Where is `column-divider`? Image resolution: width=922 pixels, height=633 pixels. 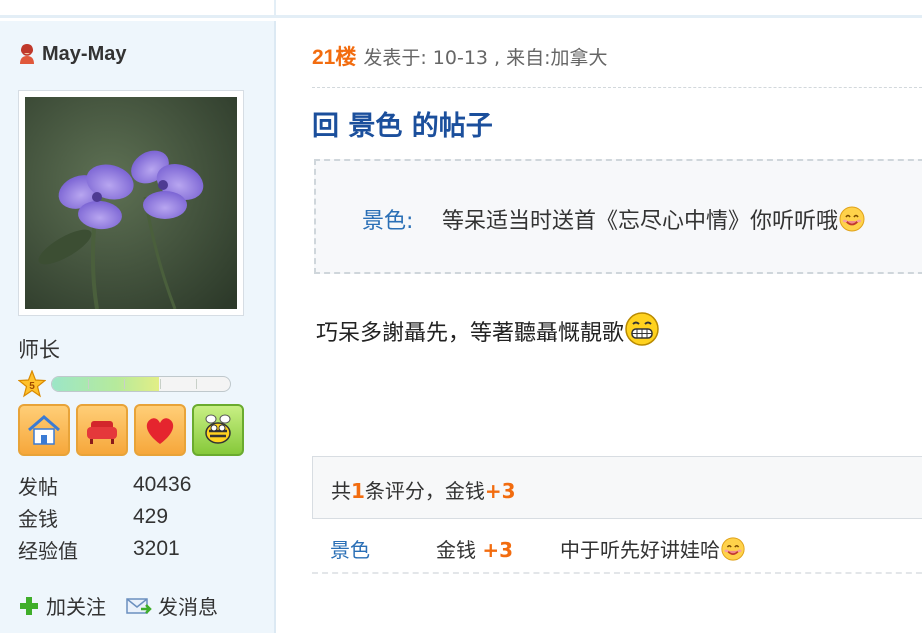
column-divider is located at coordinates (275, 9).